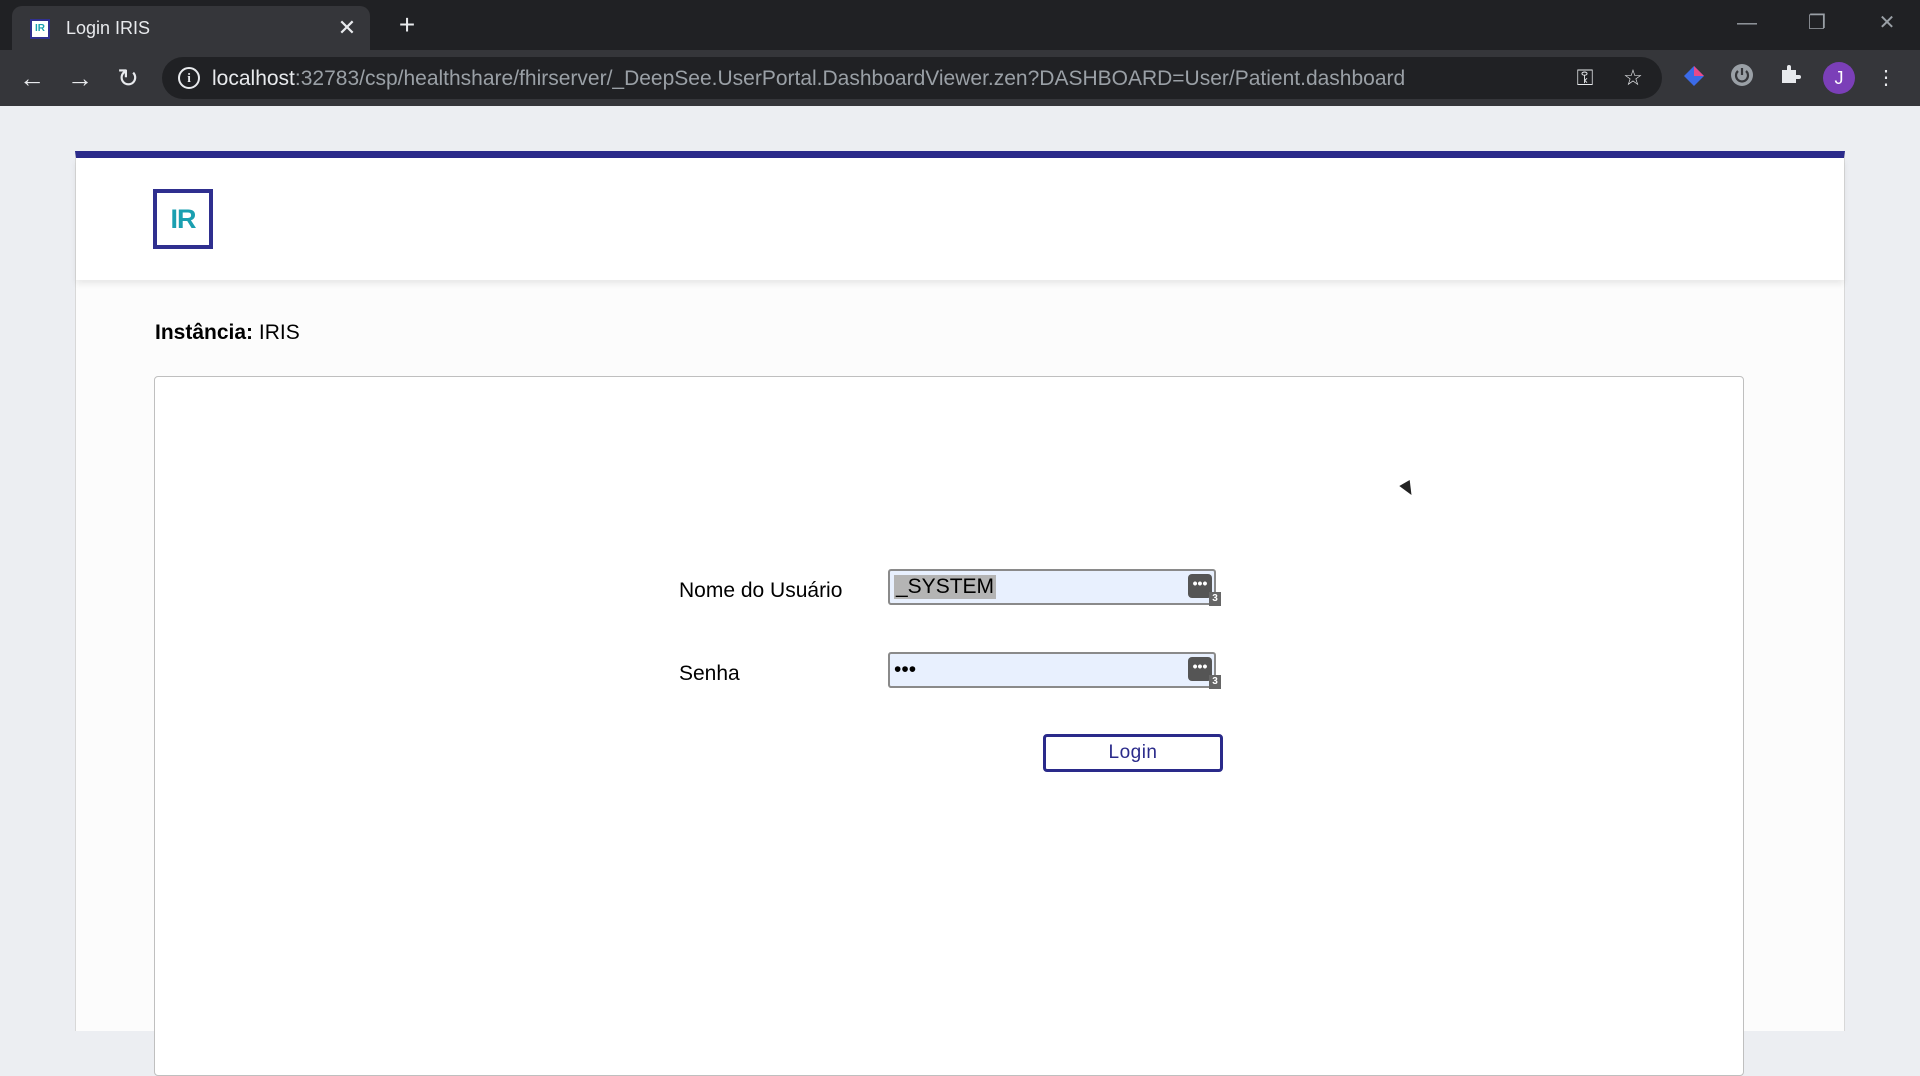 The image size is (1920, 1076). I want to click on instance-label: Instância:, so click(204, 332).